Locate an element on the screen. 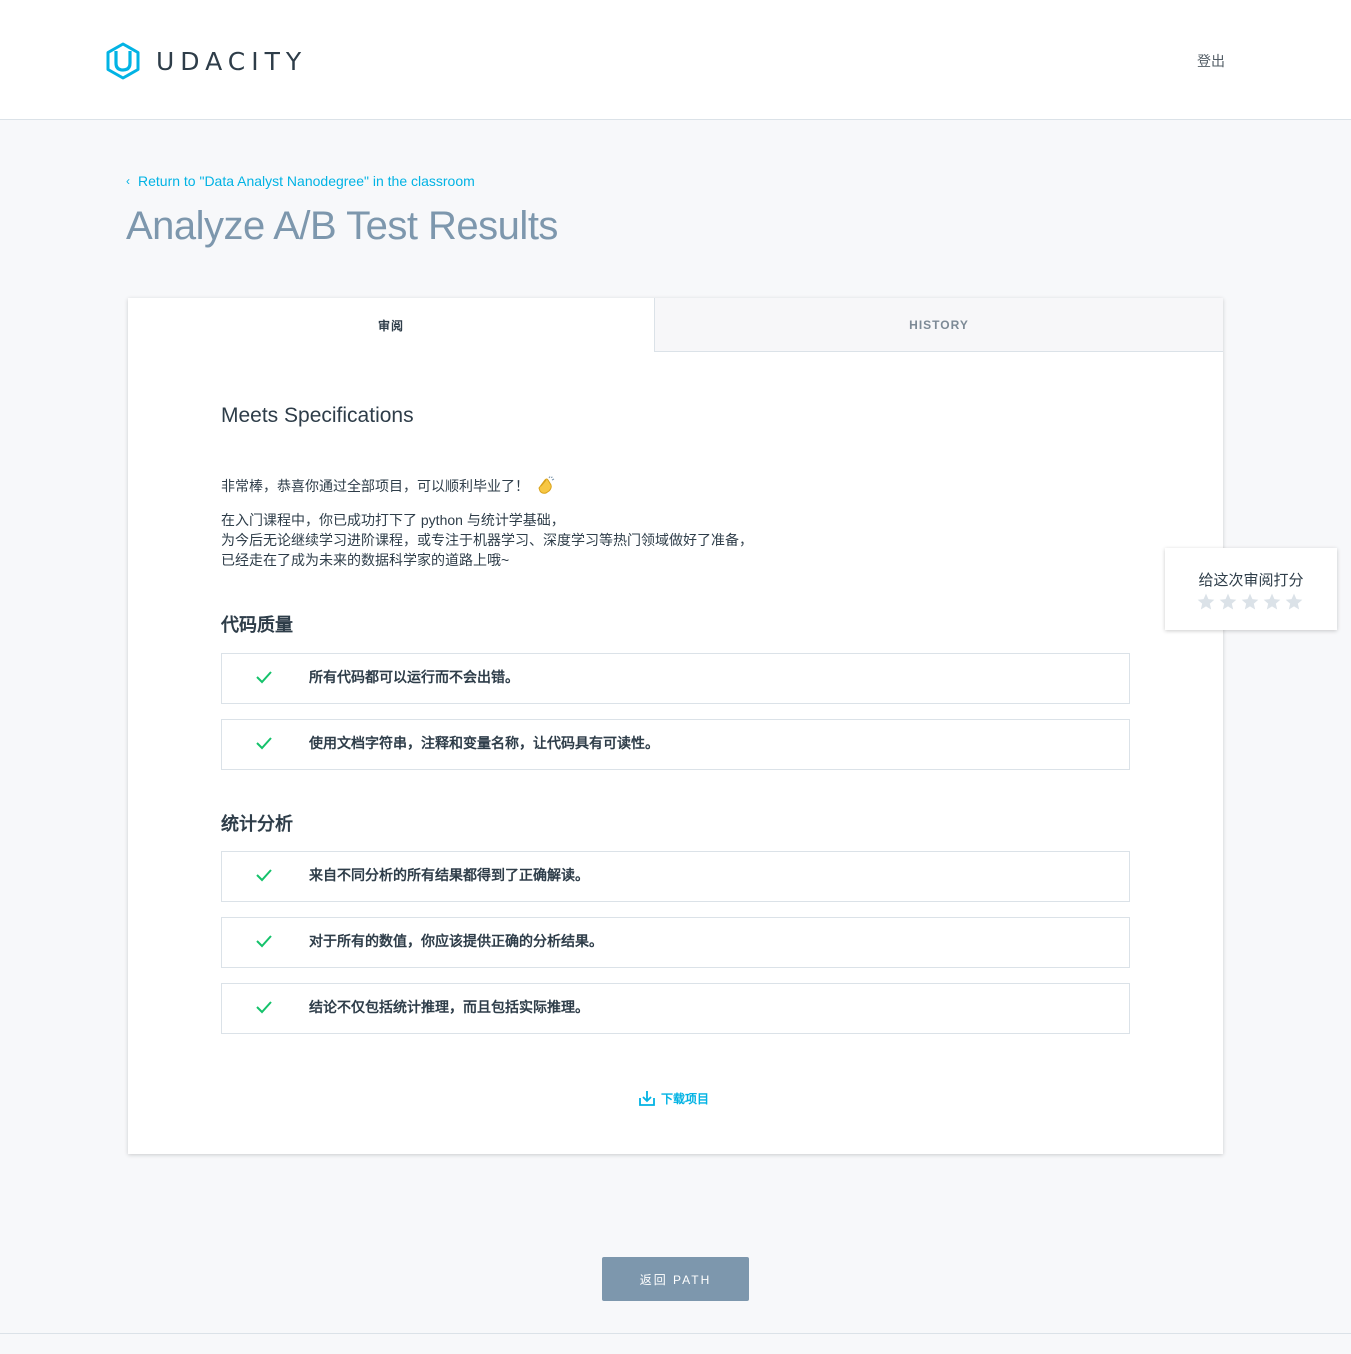 The width and height of the screenshot is (1351, 1354). return-path-button: 返回 PATH is located at coordinates (675, 1279).